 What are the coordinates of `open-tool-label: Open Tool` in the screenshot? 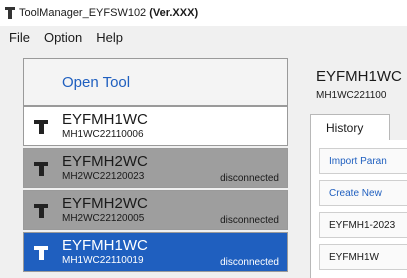 It's located at (96, 82).